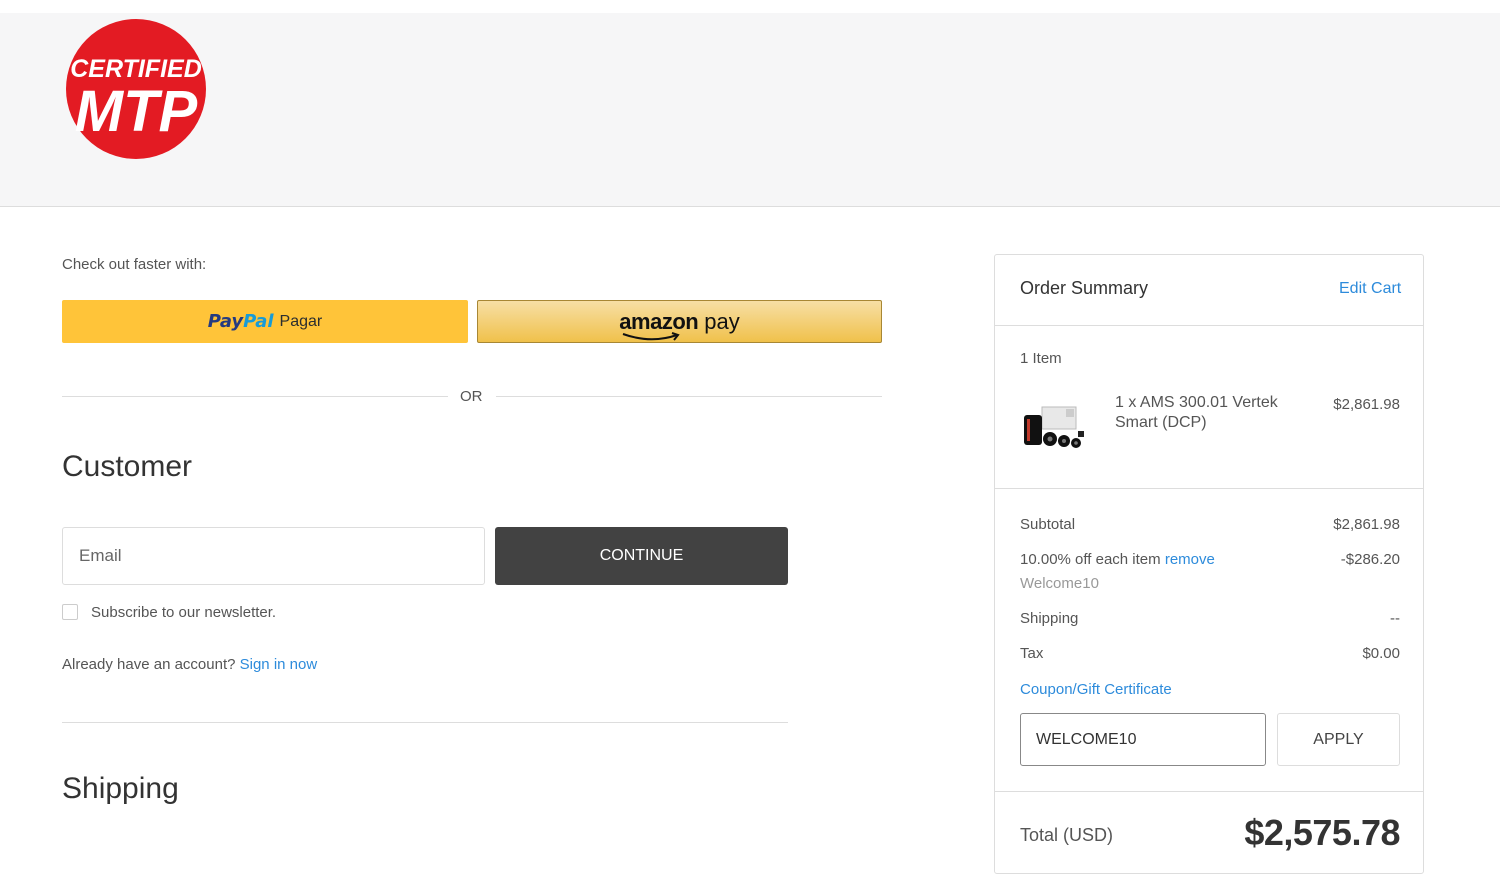  What do you see at coordinates (136, 111) in the screenshot?
I see `logo-line-mtp: MTP` at bounding box center [136, 111].